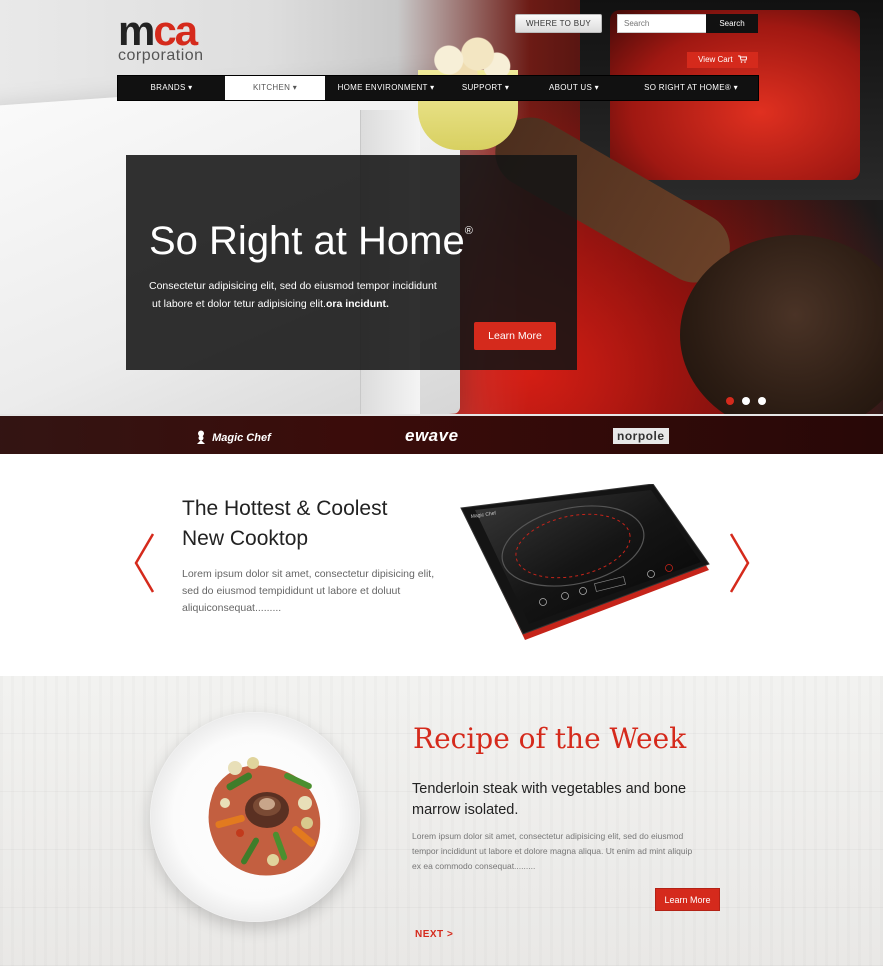  What do you see at coordinates (641, 436) in the screenshot?
I see `brand-norpole: norpole` at bounding box center [641, 436].